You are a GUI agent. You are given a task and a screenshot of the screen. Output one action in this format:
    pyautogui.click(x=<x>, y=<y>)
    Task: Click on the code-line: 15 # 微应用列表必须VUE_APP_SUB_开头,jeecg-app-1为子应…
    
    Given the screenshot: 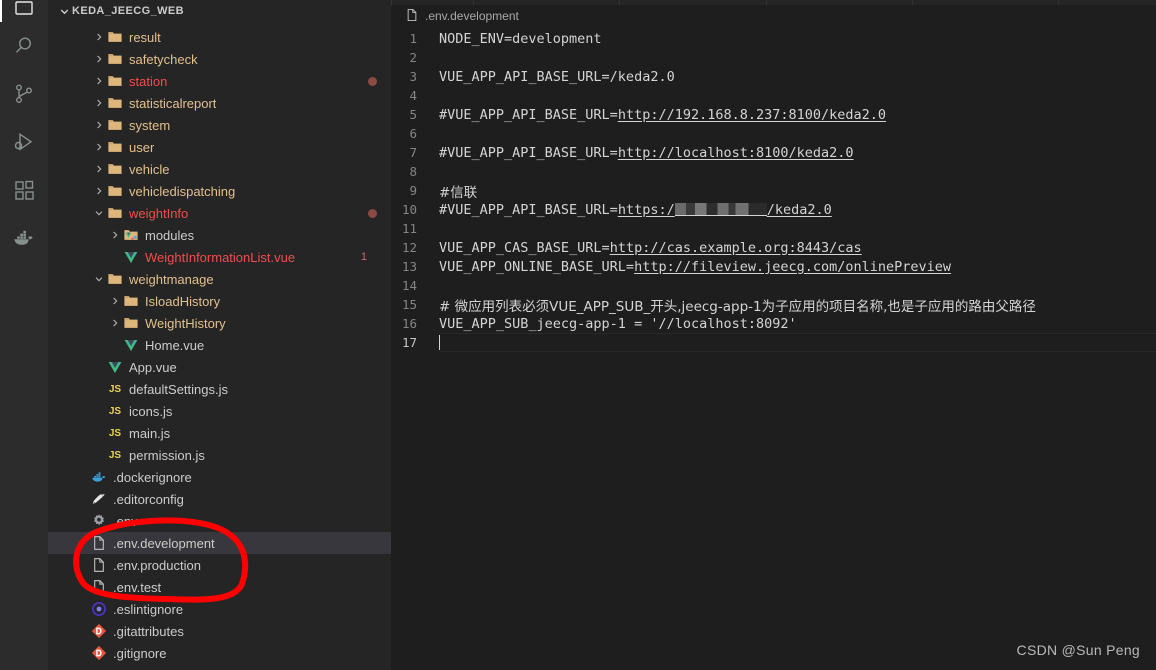 What is the action you would take?
    pyautogui.click(x=773, y=305)
    